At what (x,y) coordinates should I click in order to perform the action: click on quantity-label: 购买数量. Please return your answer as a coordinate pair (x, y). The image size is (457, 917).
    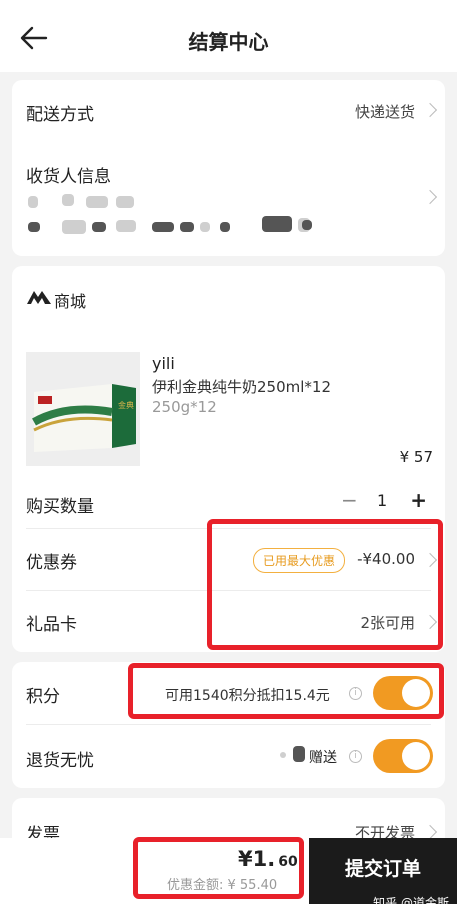
    Looking at the image, I should click on (60, 507).